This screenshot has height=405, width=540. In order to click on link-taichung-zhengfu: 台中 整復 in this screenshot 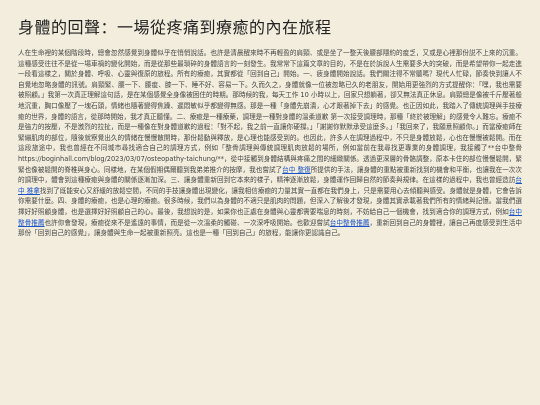, I will do `click(296, 170)`.